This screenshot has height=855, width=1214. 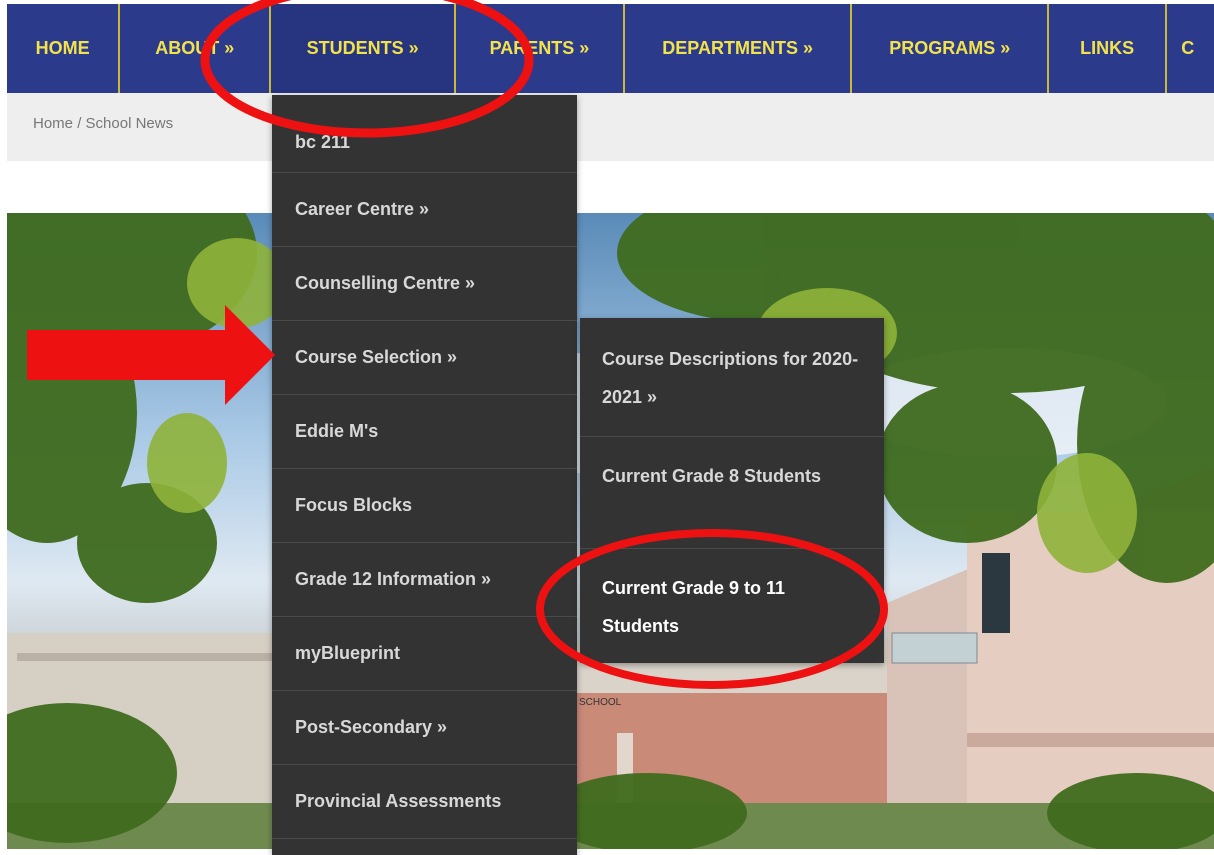 I want to click on nav-programs: PROGRAMS », so click(x=951, y=50).